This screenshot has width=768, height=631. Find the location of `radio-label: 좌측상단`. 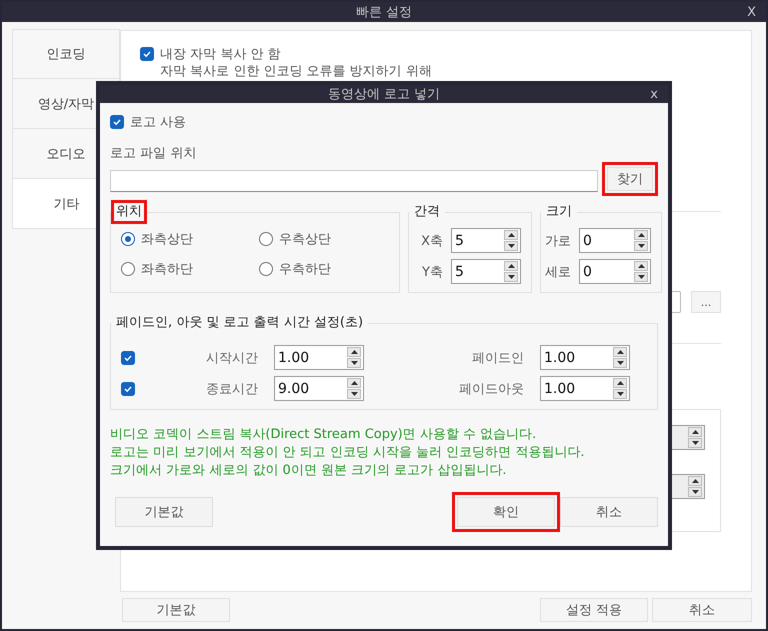

radio-label: 좌측상단 is located at coordinates (167, 239).